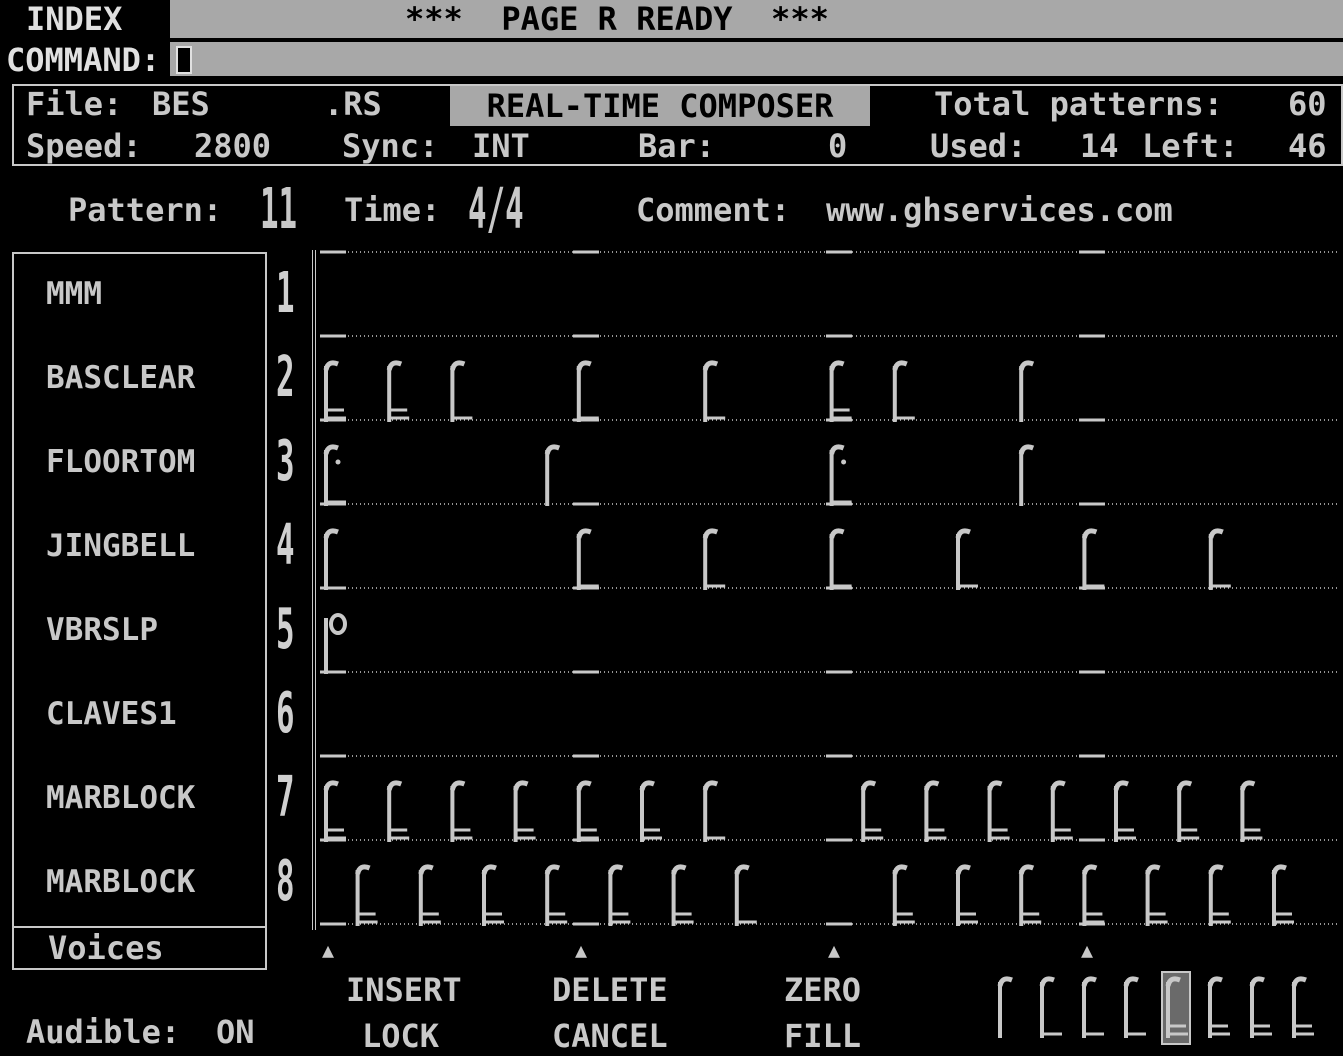 The height and width of the screenshot is (1056, 1343). What do you see at coordinates (1218, 1007) in the screenshot?
I see `palette-note-6-icon` at bounding box center [1218, 1007].